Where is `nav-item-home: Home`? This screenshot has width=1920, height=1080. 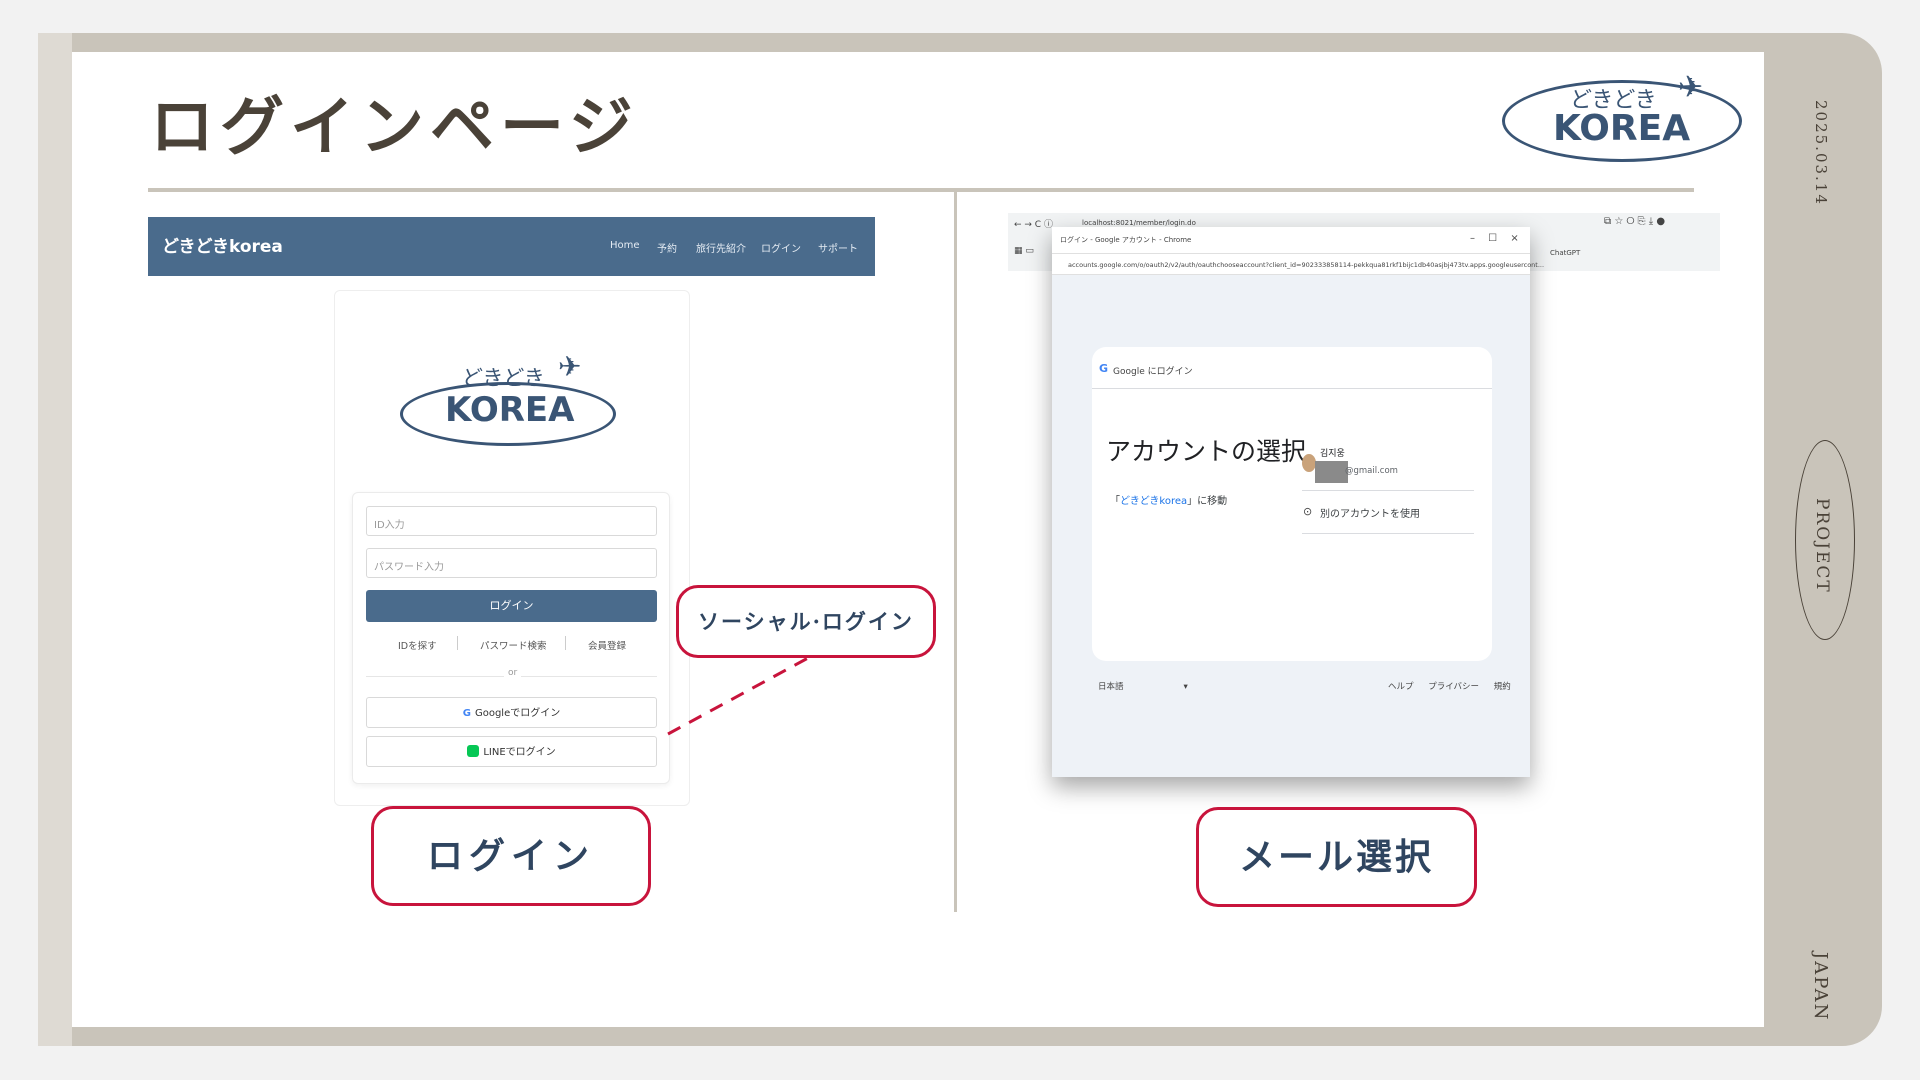 nav-item-home: Home is located at coordinates (625, 245).